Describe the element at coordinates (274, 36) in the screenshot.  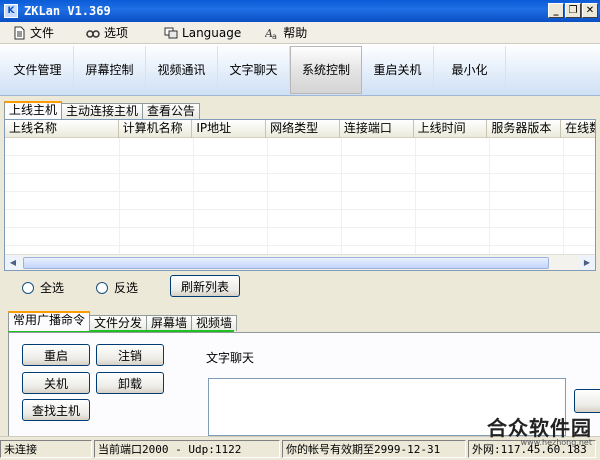
I see `svg-text: a` at that location.